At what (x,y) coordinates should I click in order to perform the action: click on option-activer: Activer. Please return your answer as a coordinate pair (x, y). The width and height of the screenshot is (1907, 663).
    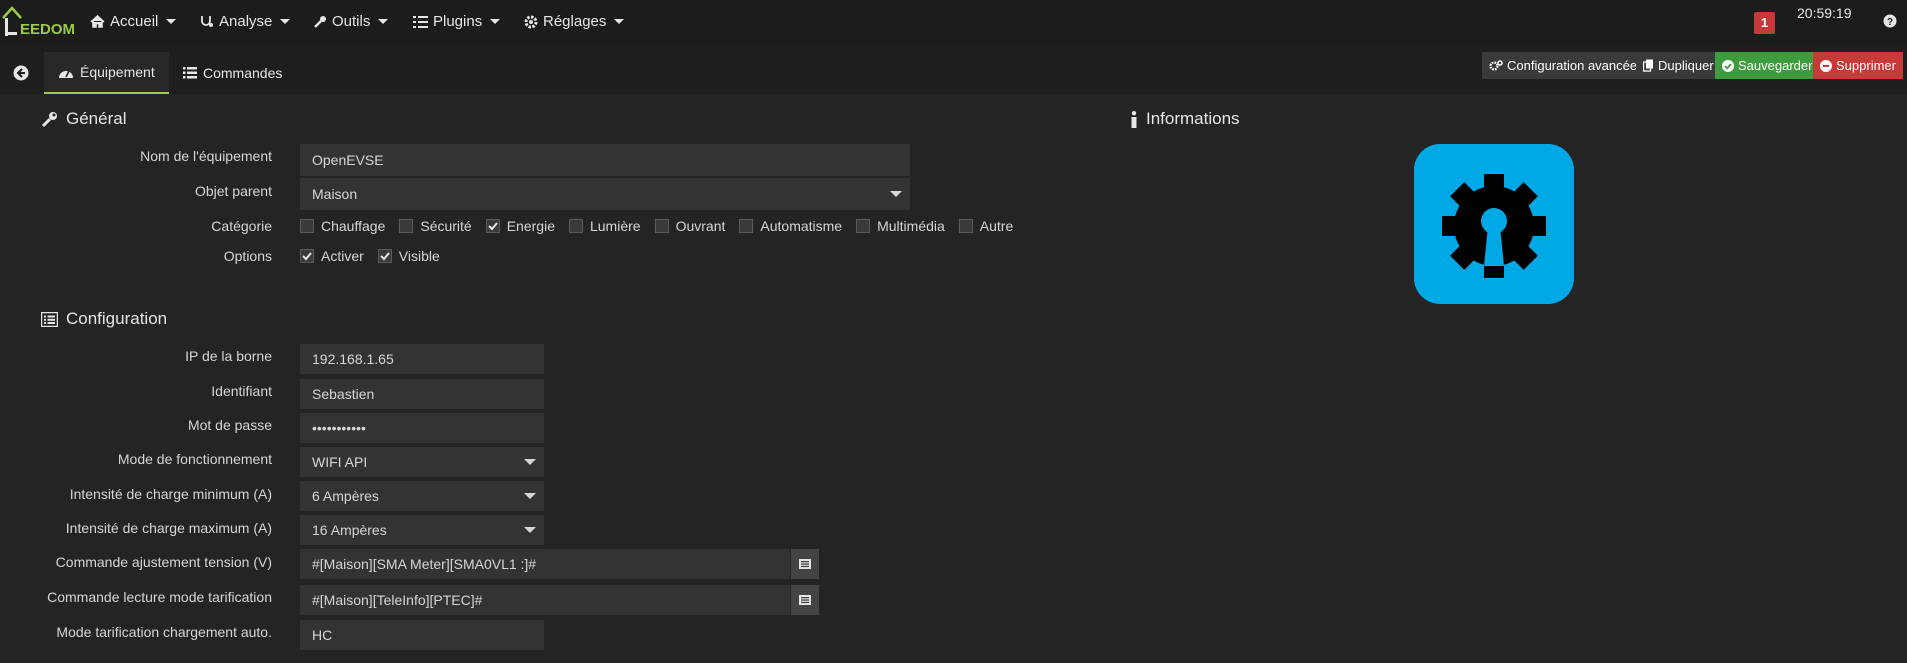
    Looking at the image, I should click on (332, 256).